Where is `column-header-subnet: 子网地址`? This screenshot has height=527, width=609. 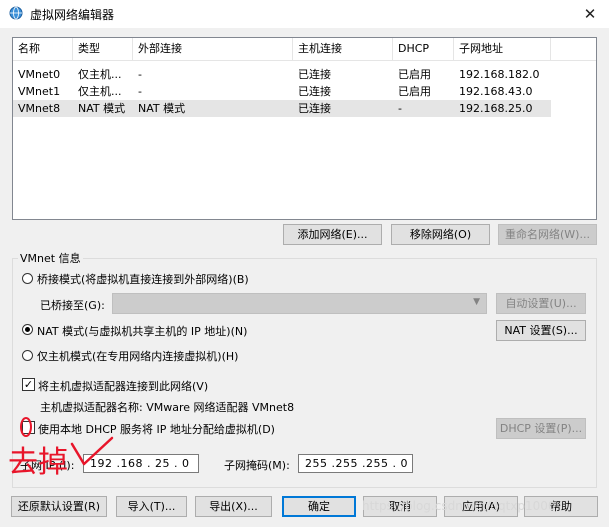 column-header-subnet: 子网地址 is located at coordinates (502, 49).